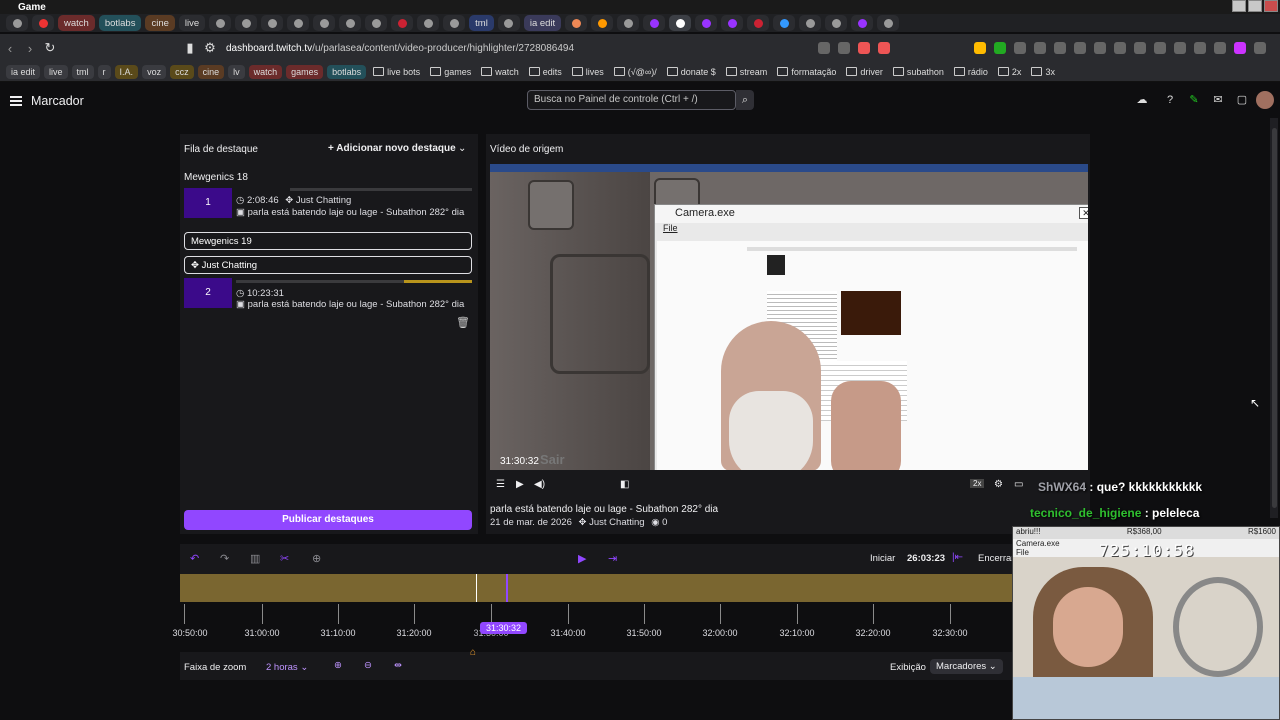  Describe the element at coordinates (236, 71) in the screenshot. I see `bookmark-item: lv` at that location.